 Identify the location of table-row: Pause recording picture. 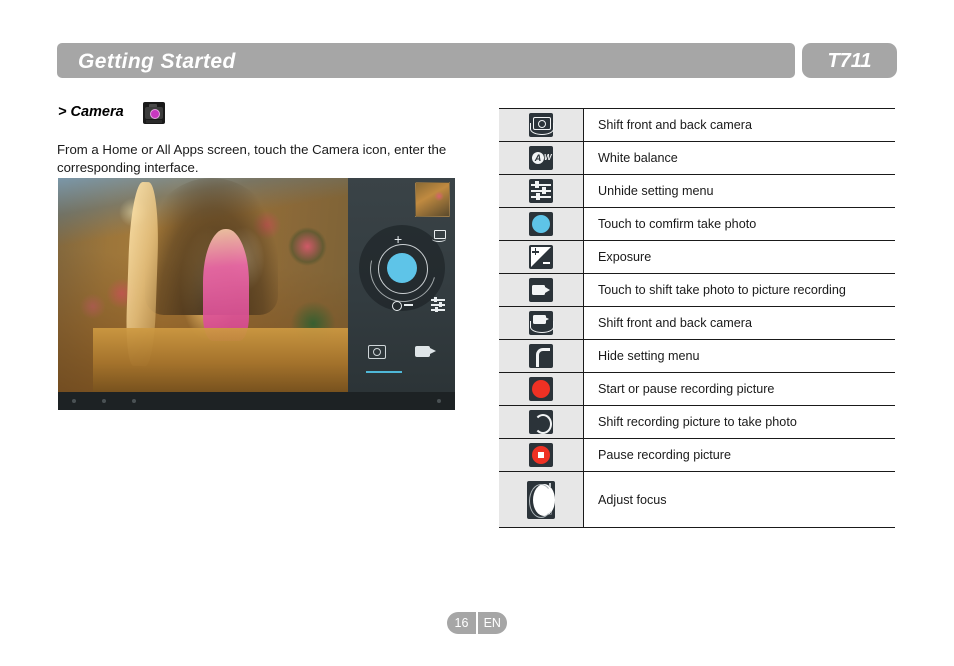
(697, 455).